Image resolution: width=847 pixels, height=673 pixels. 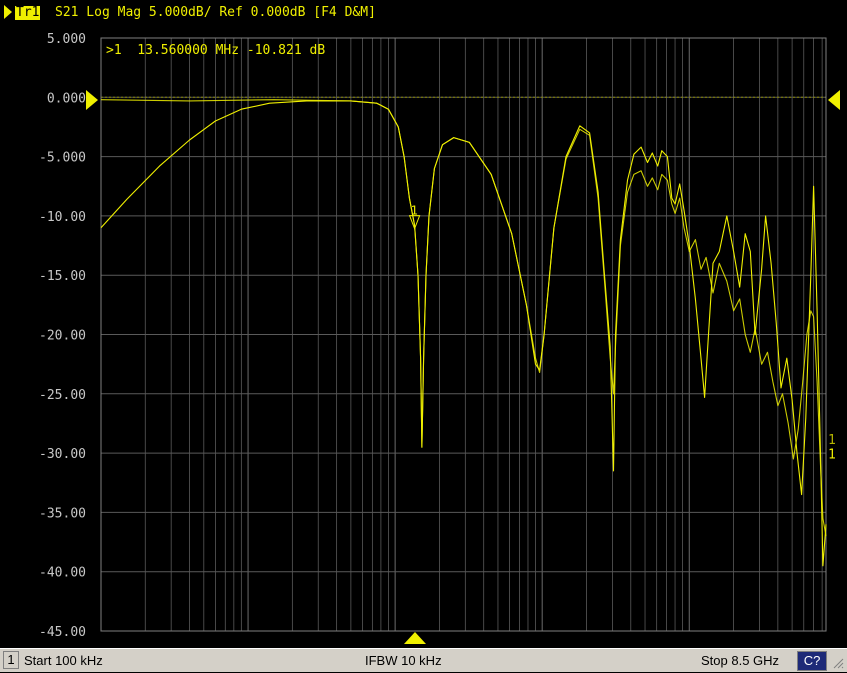 What do you see at coordinates (66, 98) in the screenshot?
I see `y-tick-label: 0.000` at bounding box center [66, 98].